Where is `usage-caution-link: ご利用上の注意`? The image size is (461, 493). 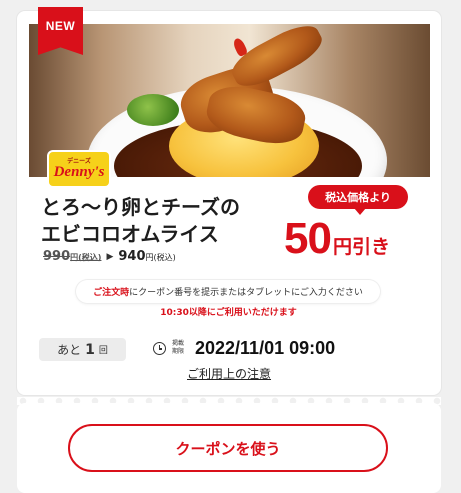
usage-caution-link: ご利用上の注意 is located at coordinates (229, 373).